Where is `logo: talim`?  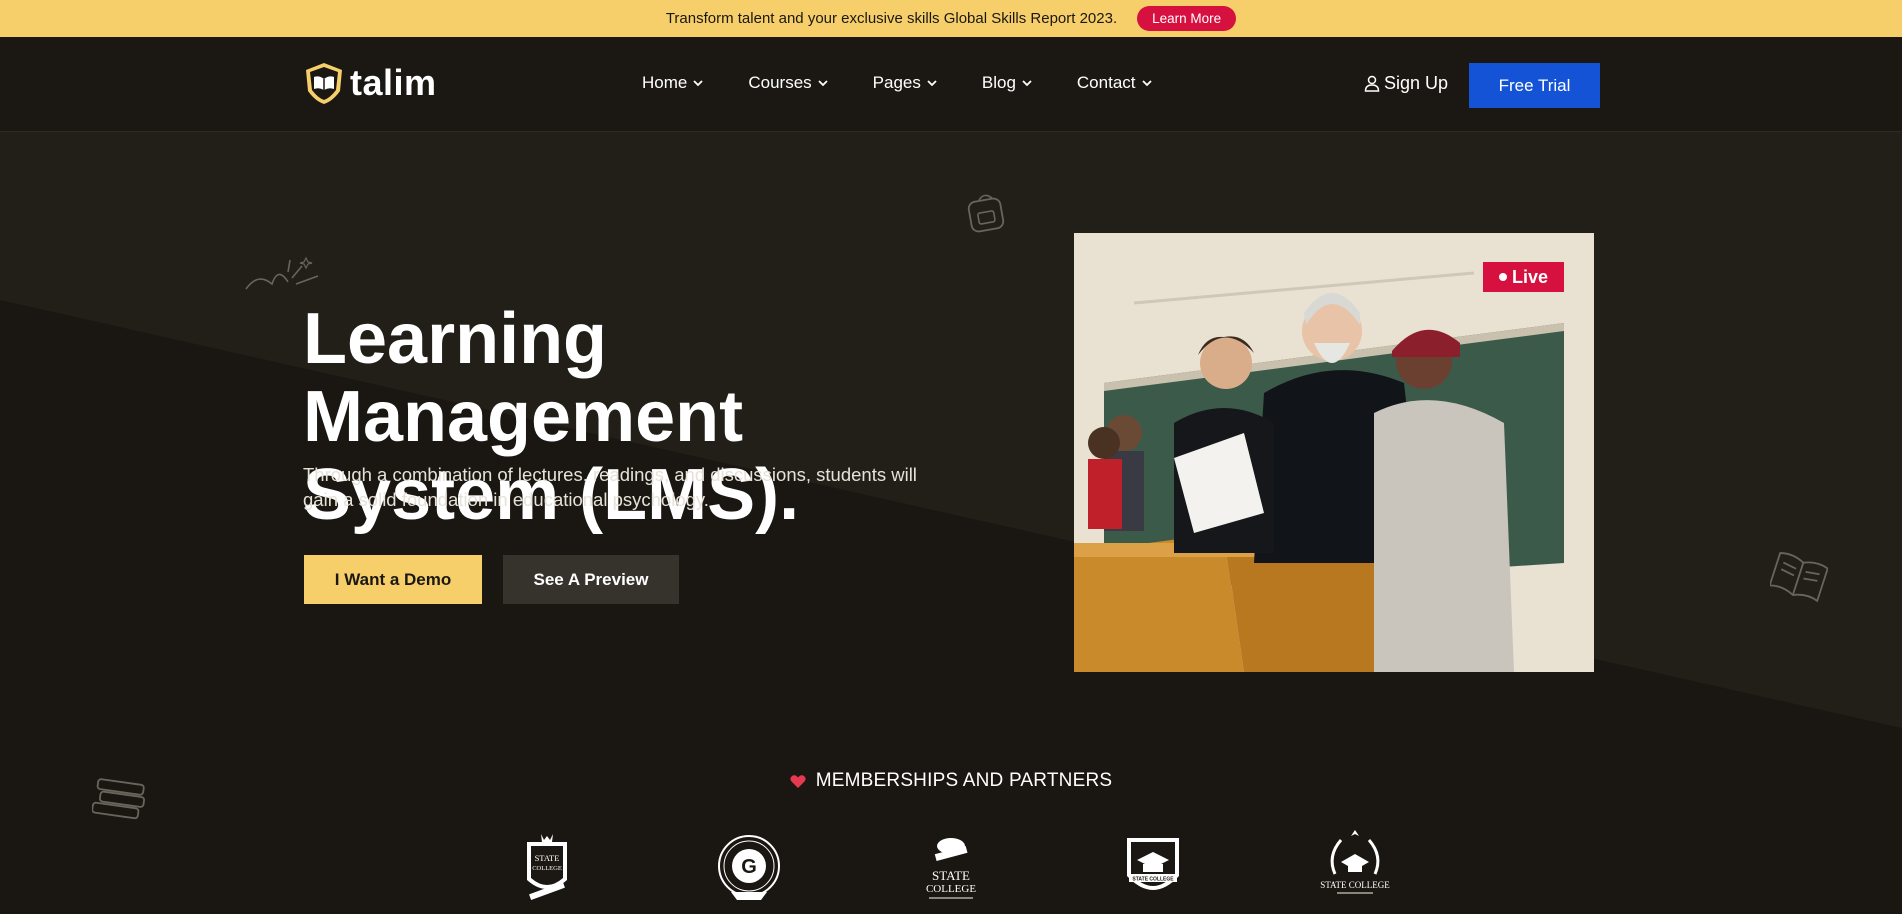 logo: talim is located at coordinates (370, 83).